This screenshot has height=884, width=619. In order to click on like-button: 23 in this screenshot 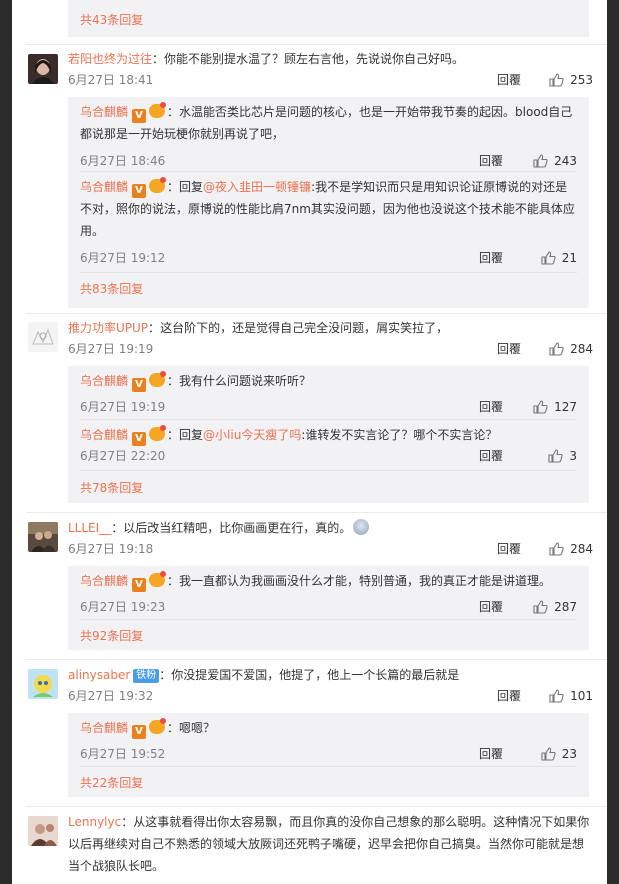, I will do `click(559, 754)`.